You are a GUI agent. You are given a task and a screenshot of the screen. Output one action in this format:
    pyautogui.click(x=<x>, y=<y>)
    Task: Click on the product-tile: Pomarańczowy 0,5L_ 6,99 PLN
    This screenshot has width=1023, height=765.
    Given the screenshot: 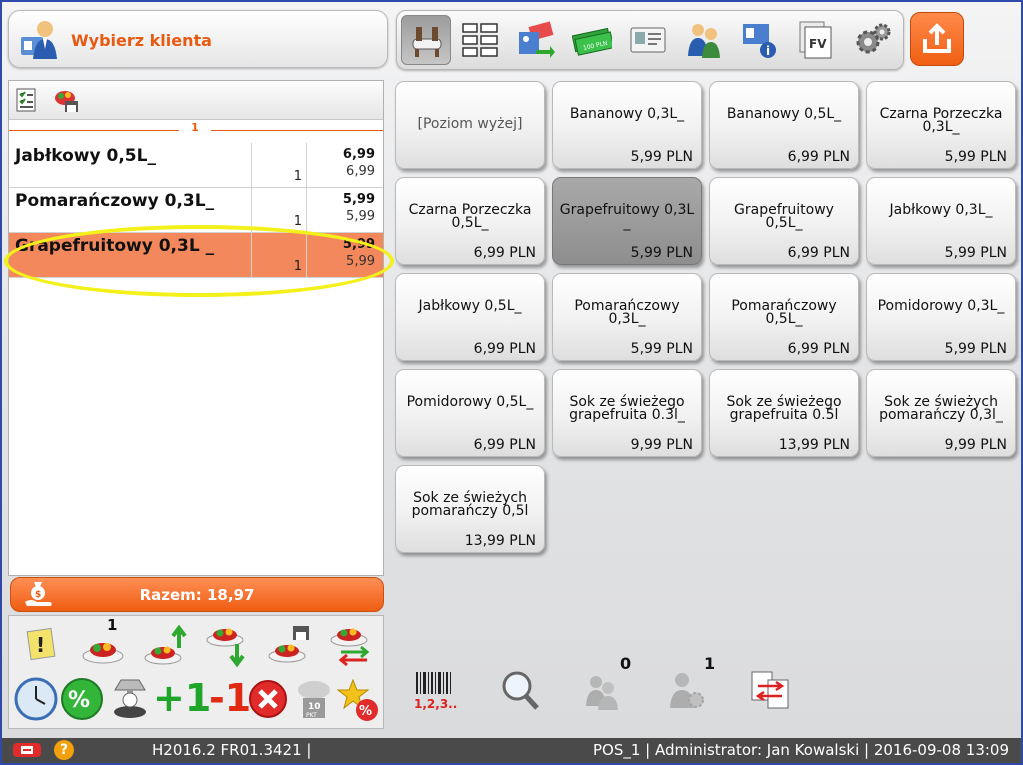 What is the action you would take?
    pyautogui.click(x=784, y=317)
    